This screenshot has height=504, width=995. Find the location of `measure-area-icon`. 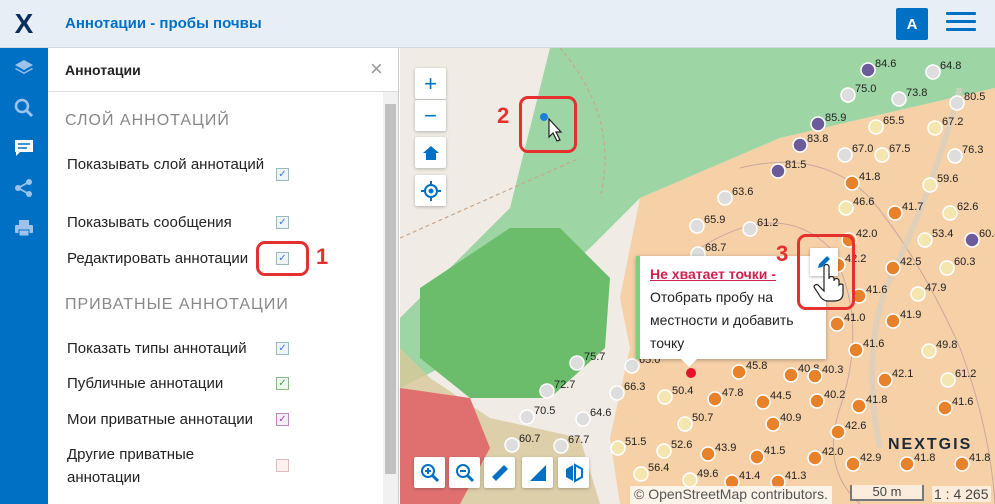

measure-area-icon is located at coordinates (537, 472).